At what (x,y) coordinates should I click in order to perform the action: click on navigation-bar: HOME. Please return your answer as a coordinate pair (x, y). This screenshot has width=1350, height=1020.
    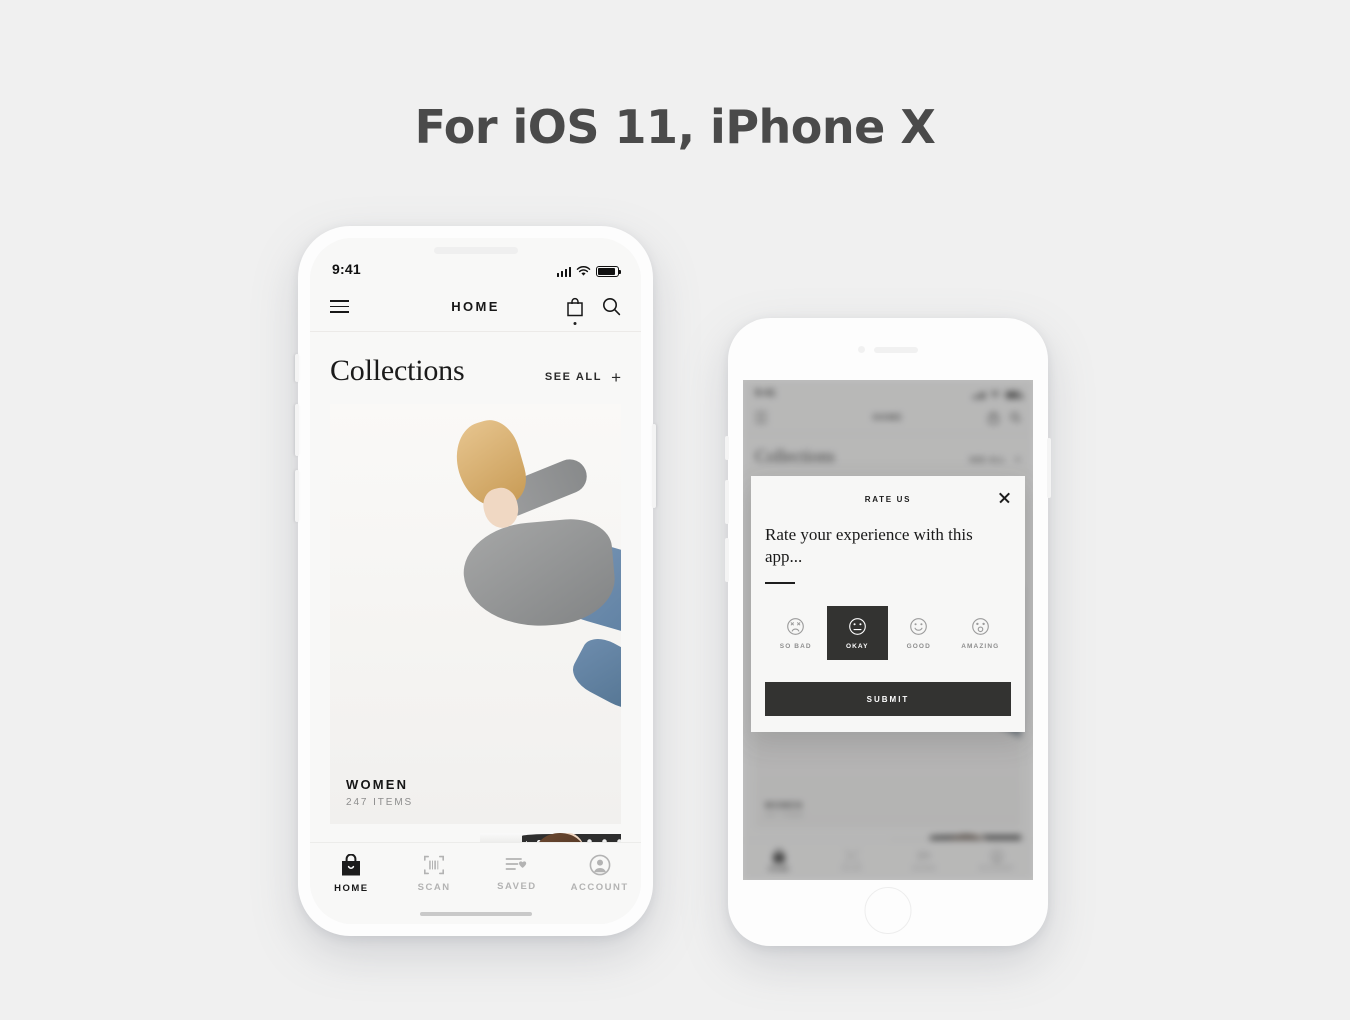
    Looking at the image, I should click on (475, 307).